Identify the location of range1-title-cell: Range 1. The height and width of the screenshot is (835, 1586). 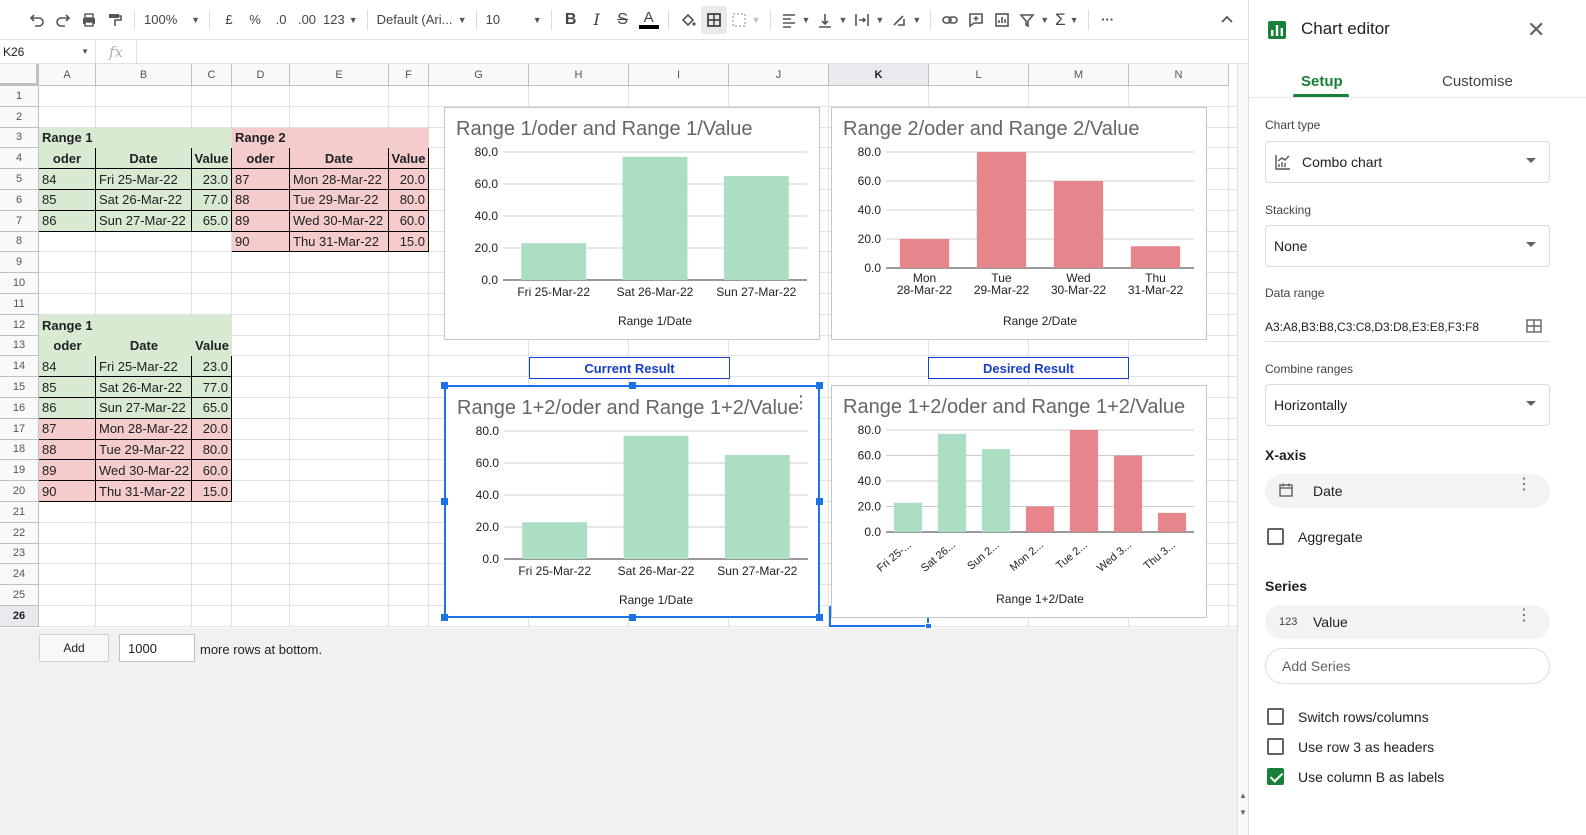
(67, 138).